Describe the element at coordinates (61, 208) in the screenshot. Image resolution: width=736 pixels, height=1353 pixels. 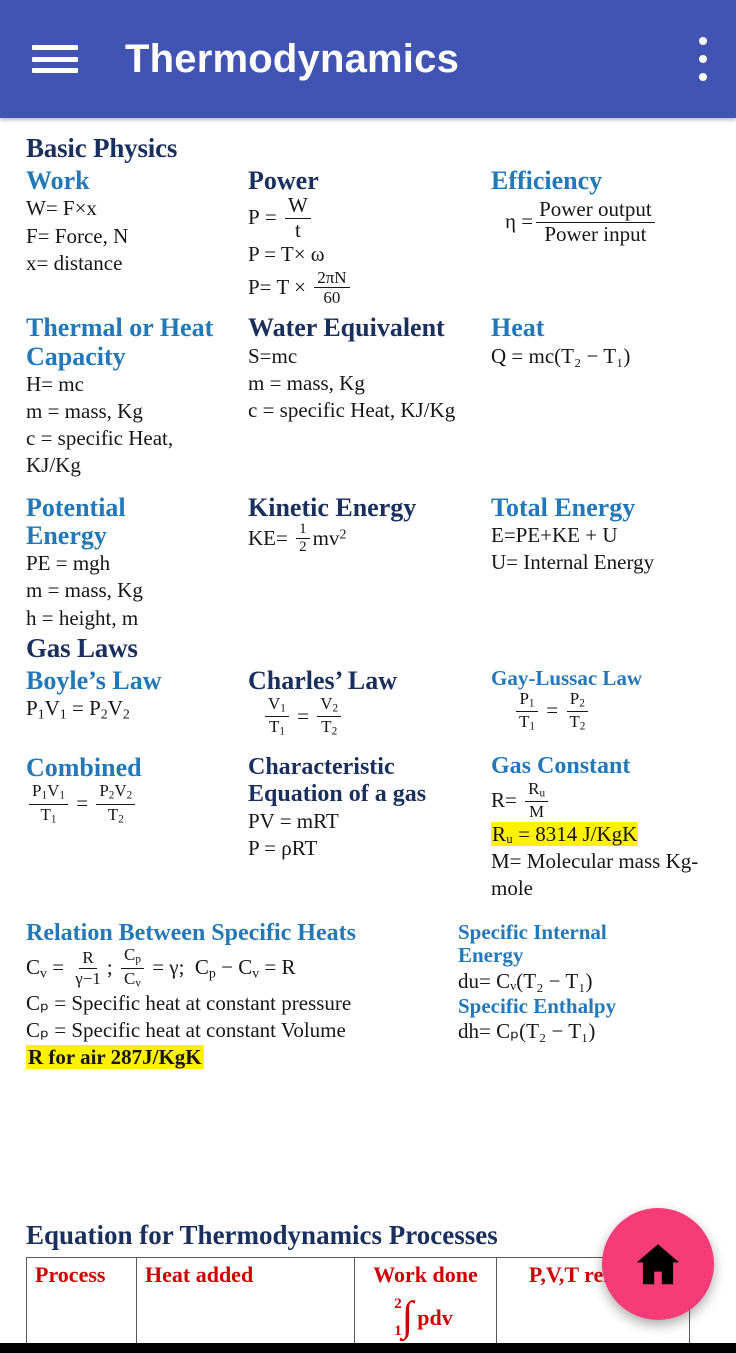
I see `card-line: W= F×x` at that location.